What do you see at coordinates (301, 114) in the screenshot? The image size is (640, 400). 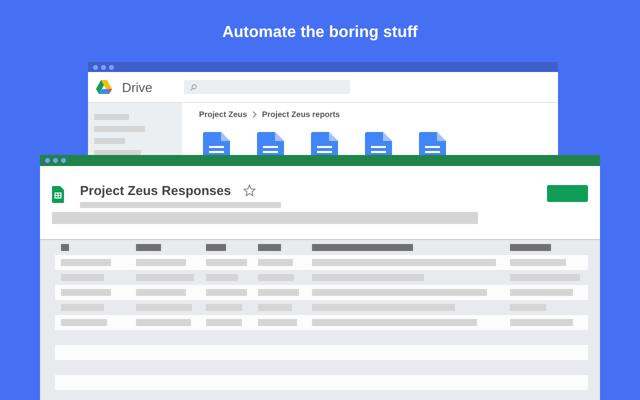 I see `breadcrumb-link: Project Zeus reports` at bounding box center [301, 114].